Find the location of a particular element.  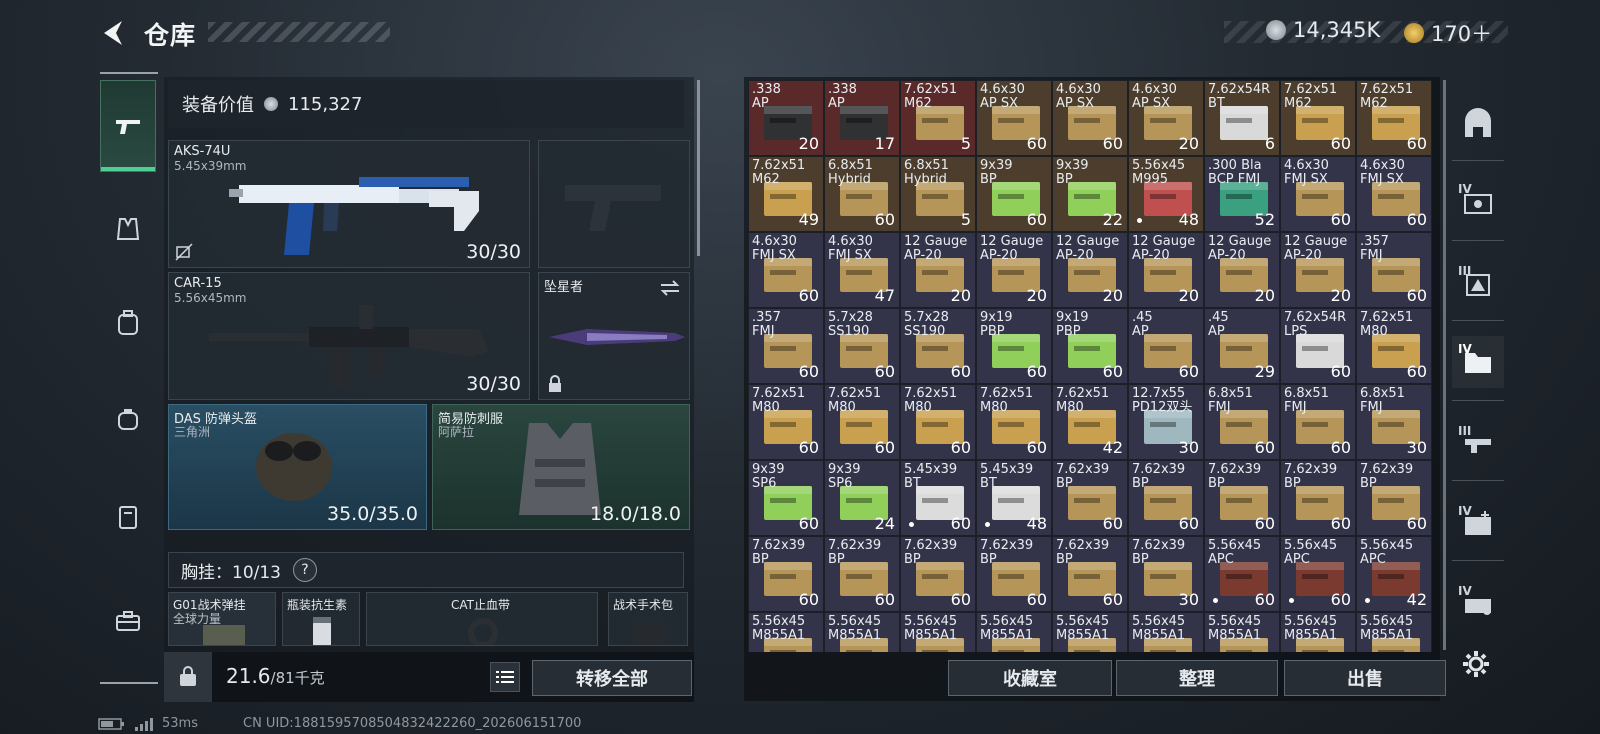

surgery-kit-slot: 战术手术包 is located at coordinates (648, 619).